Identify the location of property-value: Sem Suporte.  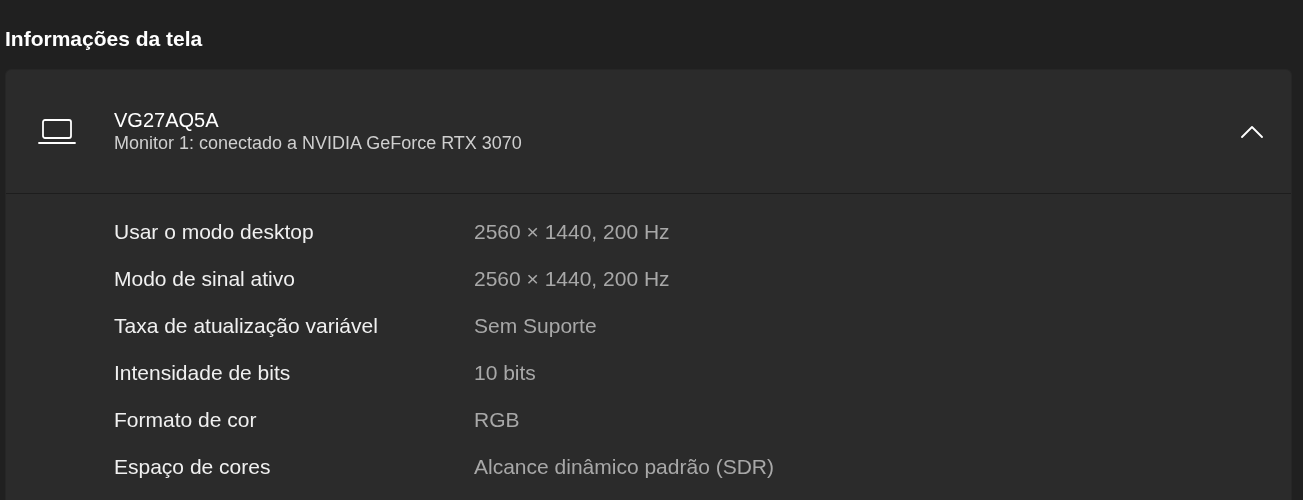
(535, 326).